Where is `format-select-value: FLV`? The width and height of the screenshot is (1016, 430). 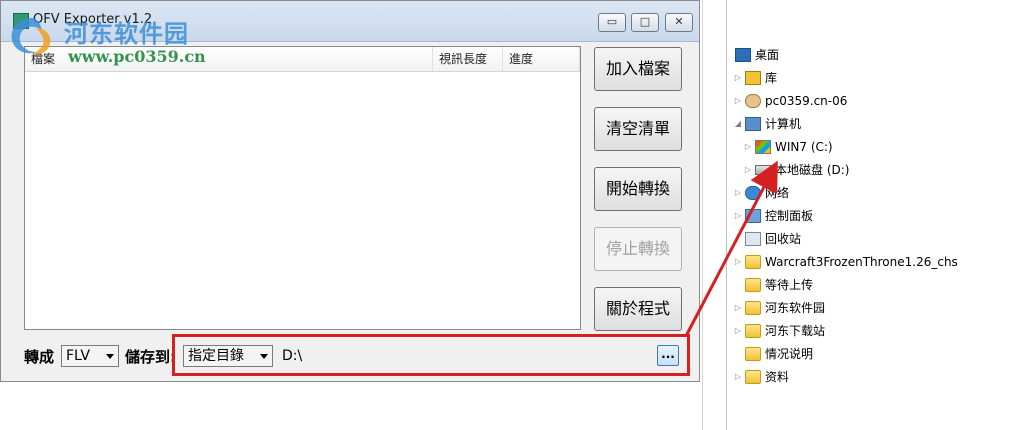 format-select-value: FLV is located at coordinates (78, 356).